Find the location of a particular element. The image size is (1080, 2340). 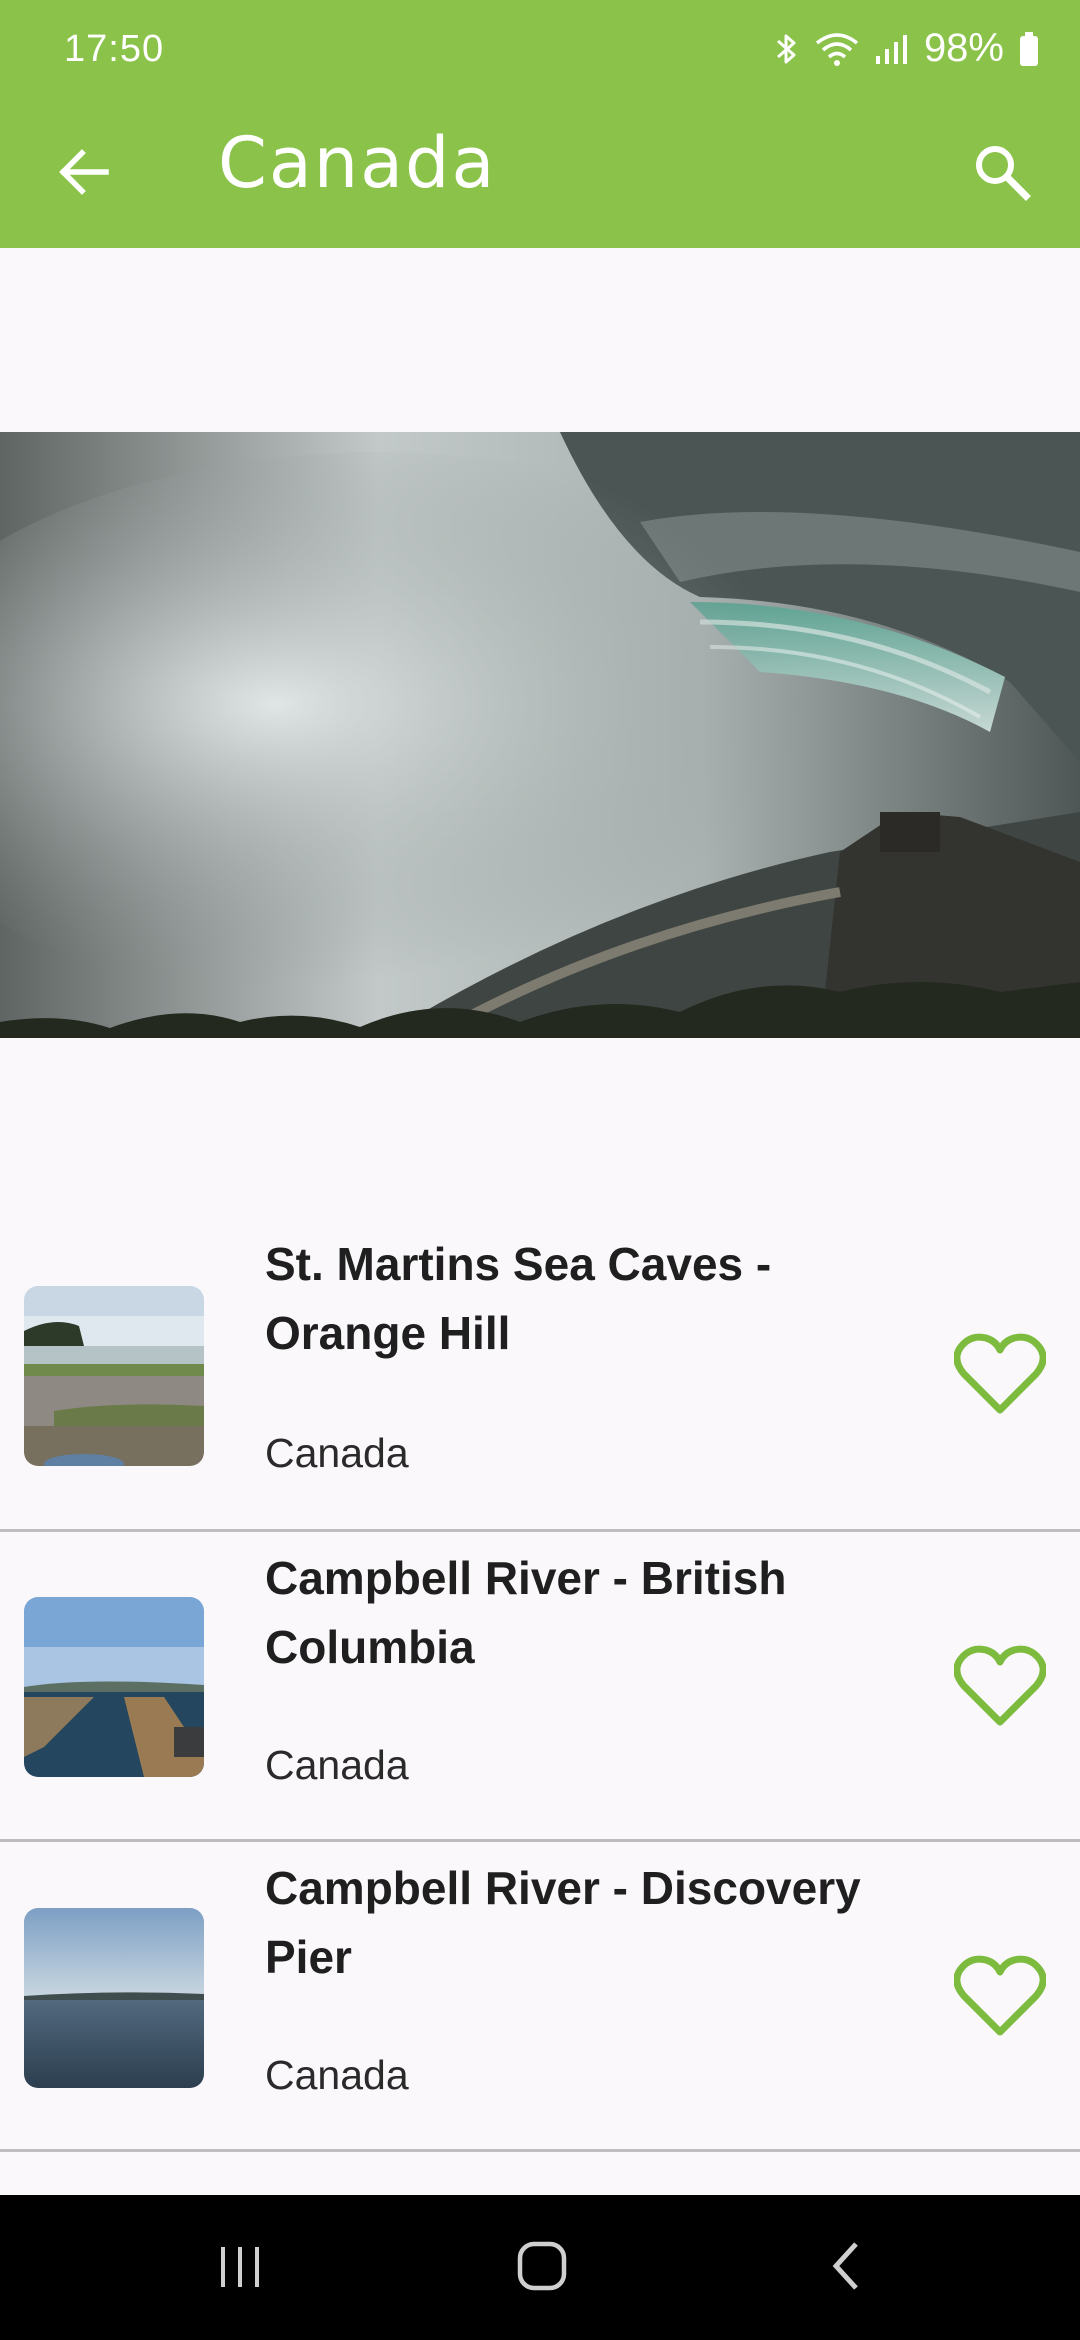

back-icon is located at coordinates (846, 2268).